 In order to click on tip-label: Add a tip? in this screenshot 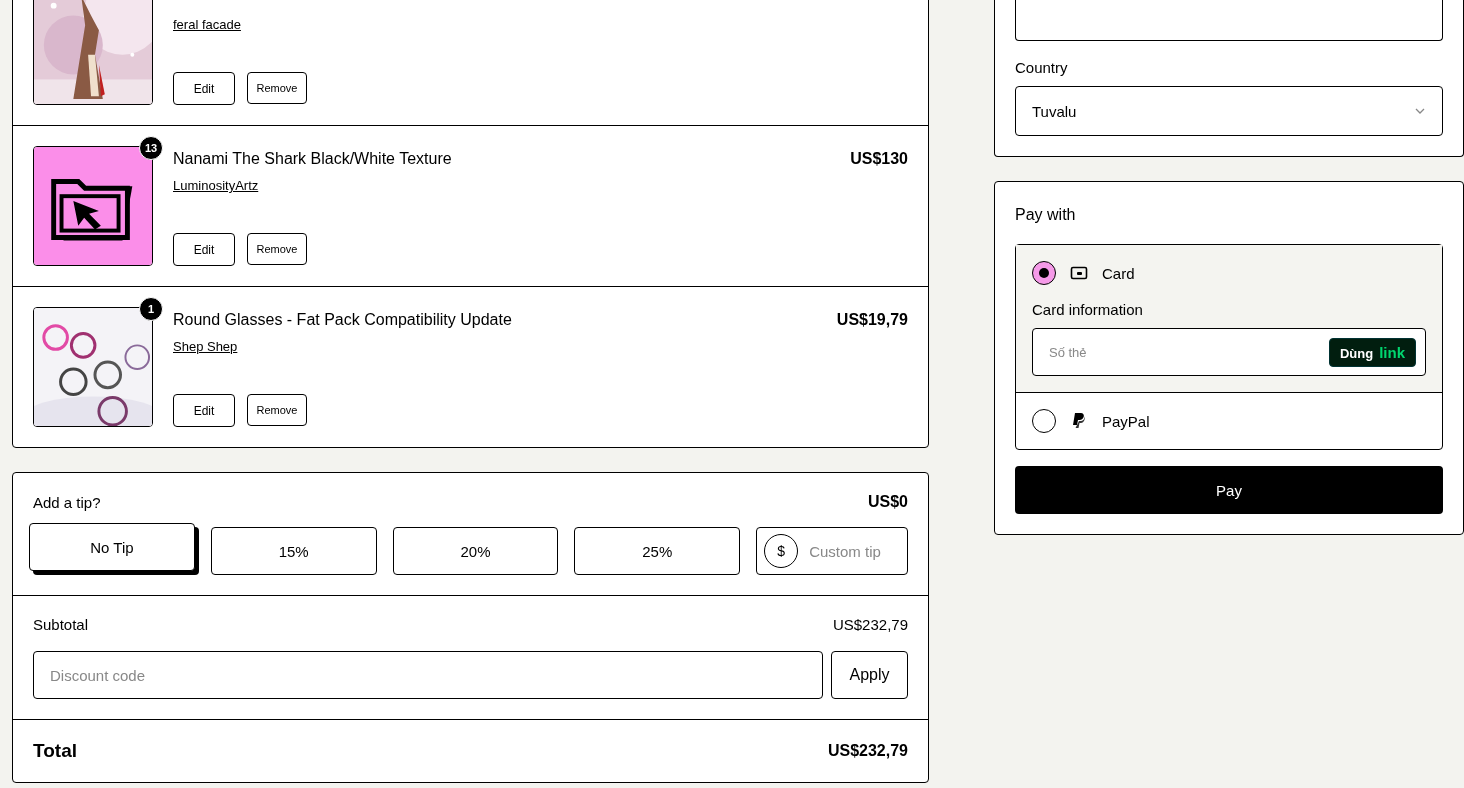, I will do `click(67, 502)`.